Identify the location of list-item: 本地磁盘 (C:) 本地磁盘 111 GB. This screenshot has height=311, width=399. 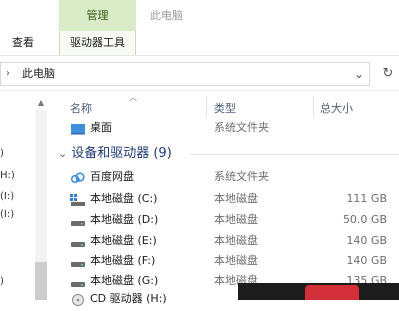
(230, 199).